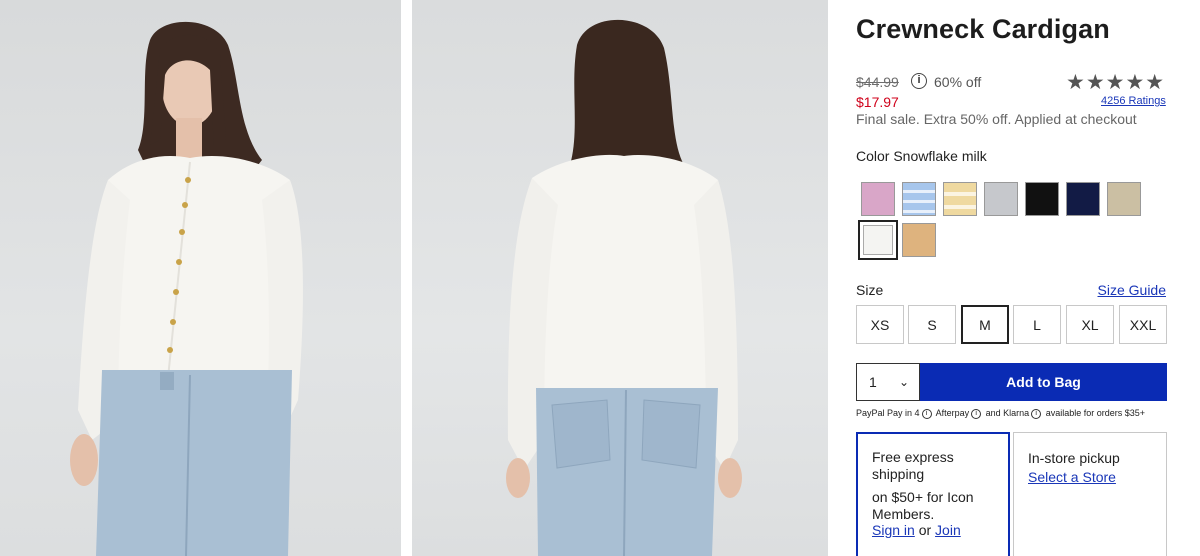 This screenshot has height=556, width=1200. I want to click on size-xs-button: XS, so click(880, 324).